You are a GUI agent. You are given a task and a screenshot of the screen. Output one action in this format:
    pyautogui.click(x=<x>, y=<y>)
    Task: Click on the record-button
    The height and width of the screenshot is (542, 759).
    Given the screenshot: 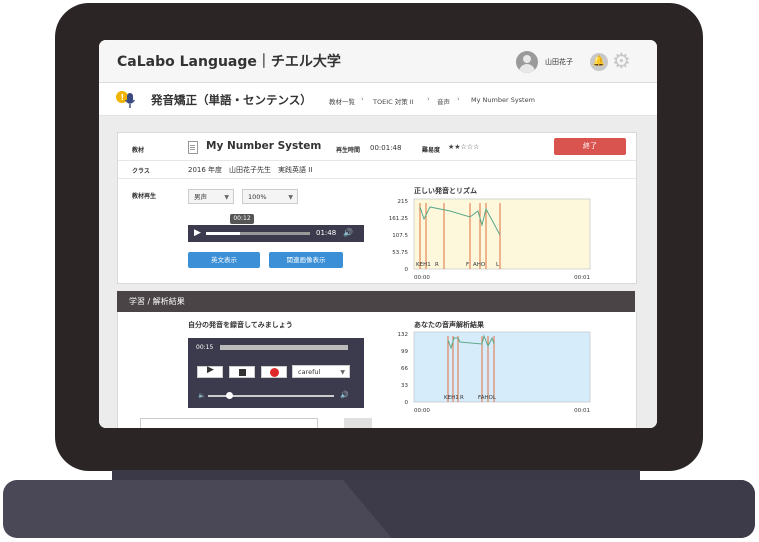 What is the action you would take?
    pyautogui.click(x=274, y=372)
    